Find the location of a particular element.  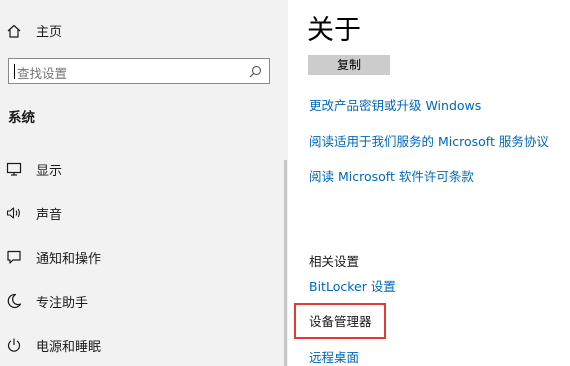

copy-button-label: 复制 is located at coordinates (348, 65).